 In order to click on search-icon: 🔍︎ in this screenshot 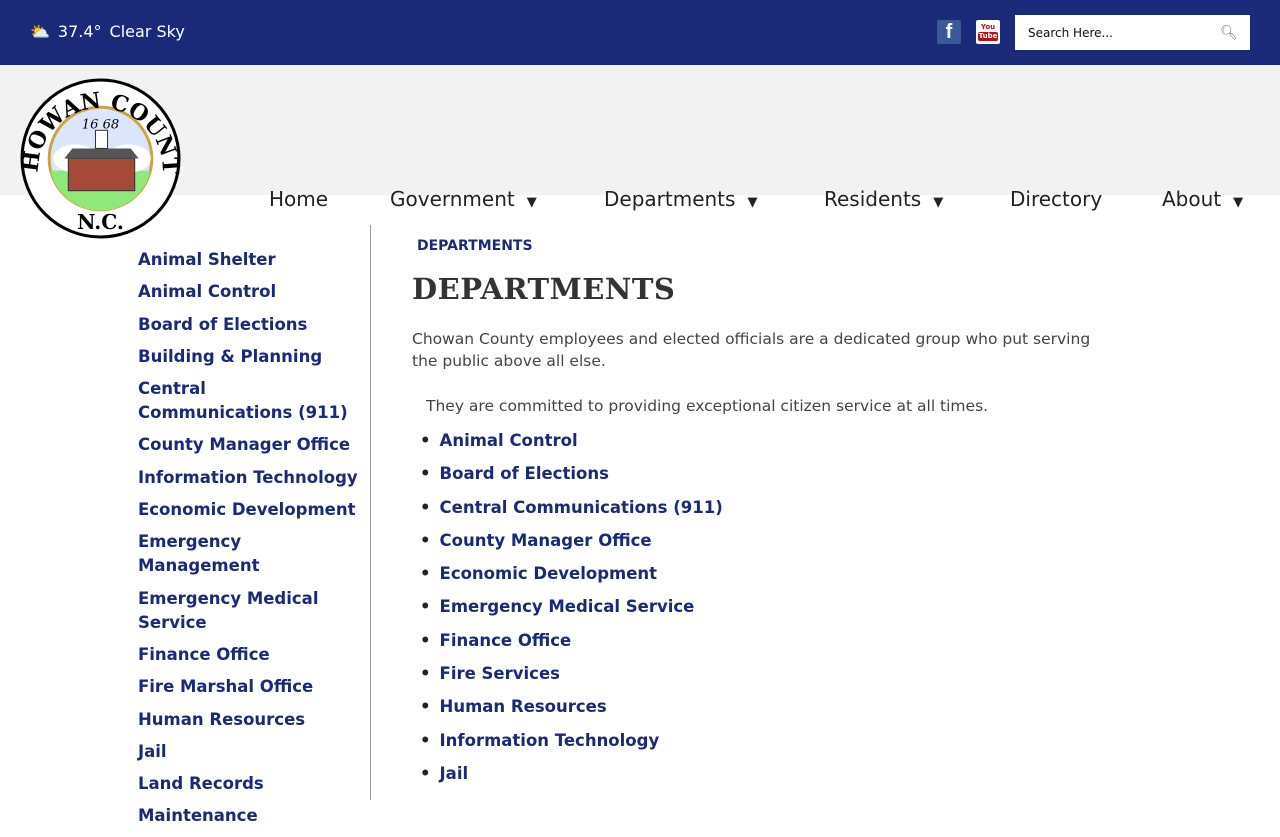, I will do `click(1235, 33)`.